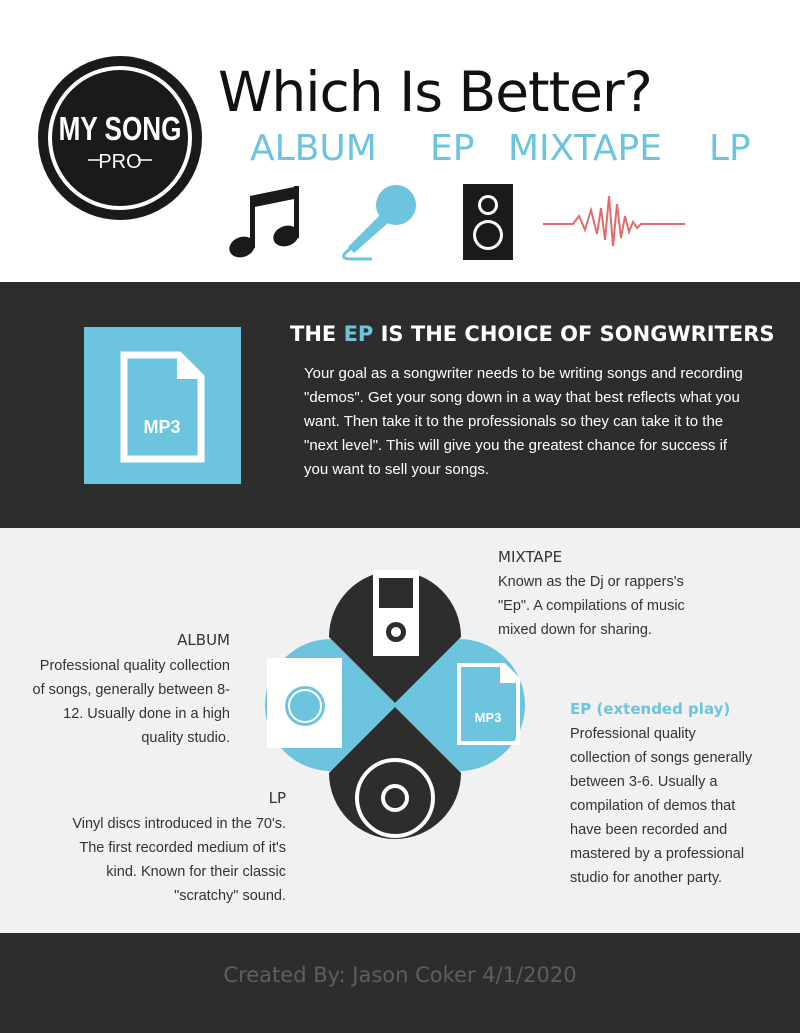 This screenshot has width=800, height=1033. I want to click on mixtape-title: MIXTAPE, so click(530, 557).